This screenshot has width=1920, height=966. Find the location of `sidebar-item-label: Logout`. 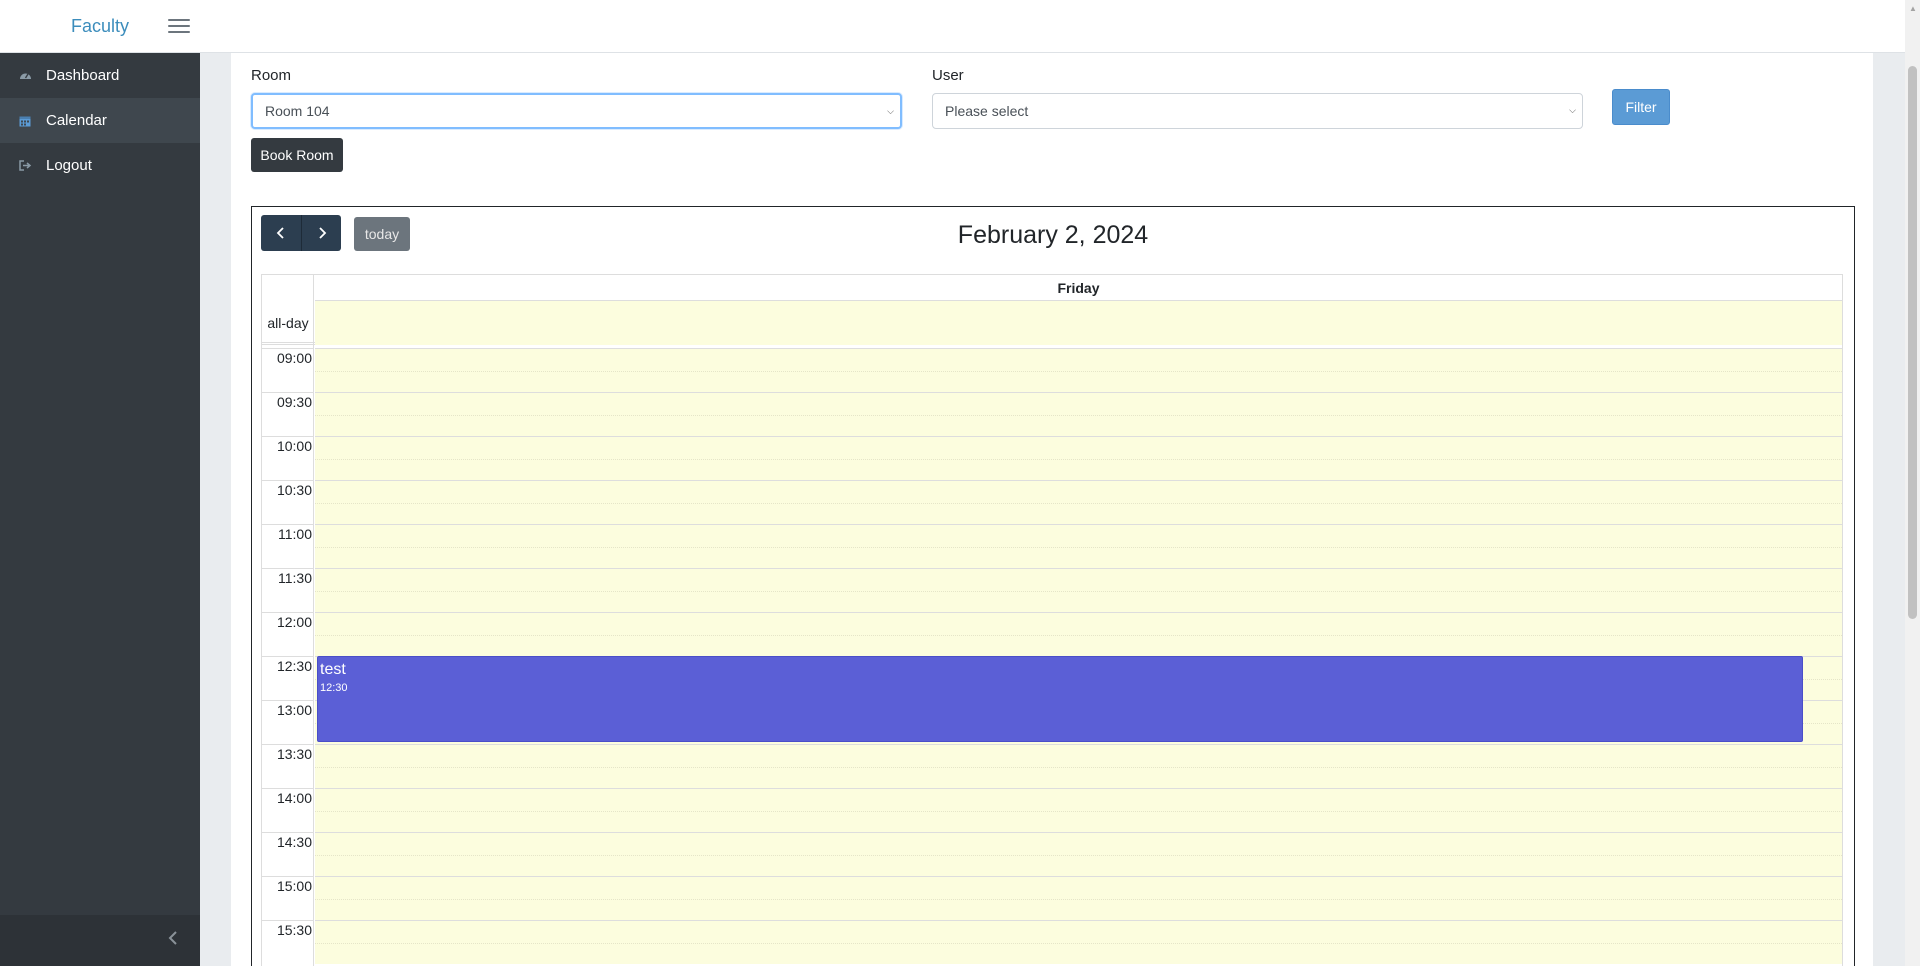

sidebar-item-label: Logout is located at coordinates (69, 165).